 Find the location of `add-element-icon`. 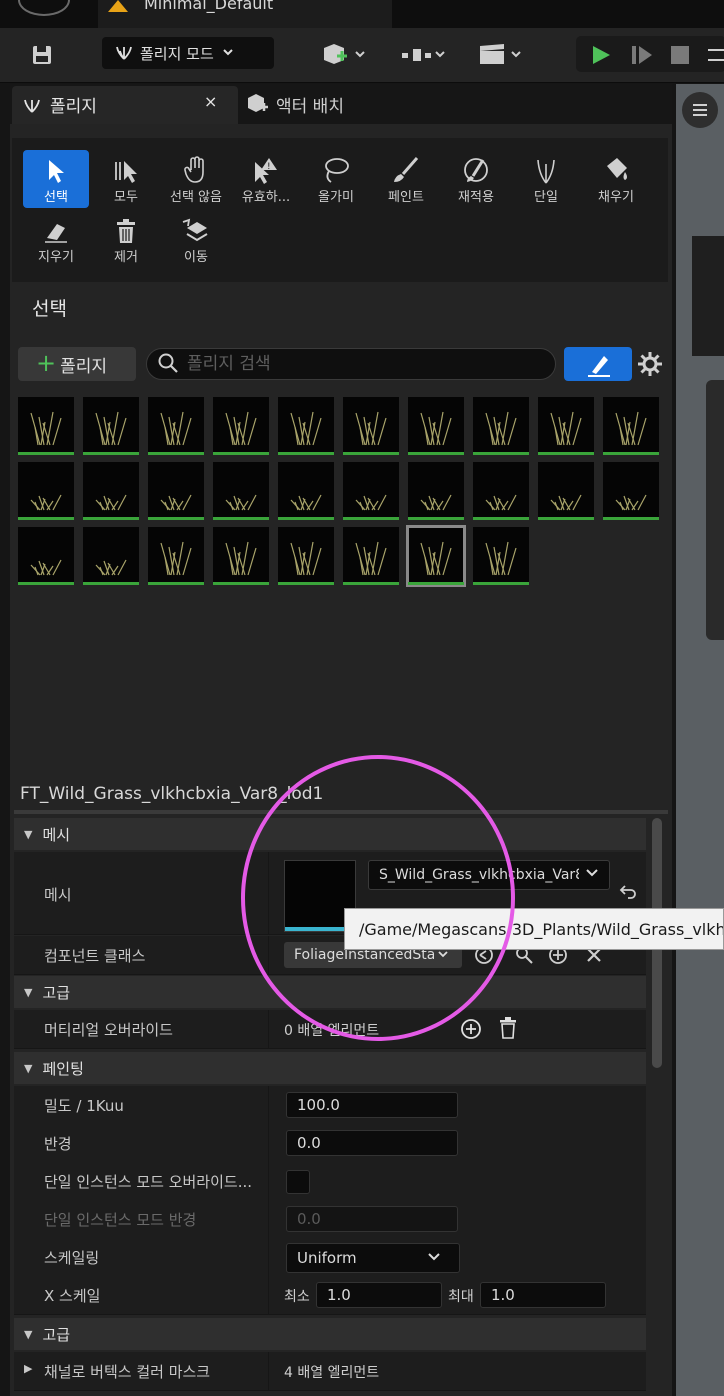

add-element-icon is located at coordinates (471, 1031).